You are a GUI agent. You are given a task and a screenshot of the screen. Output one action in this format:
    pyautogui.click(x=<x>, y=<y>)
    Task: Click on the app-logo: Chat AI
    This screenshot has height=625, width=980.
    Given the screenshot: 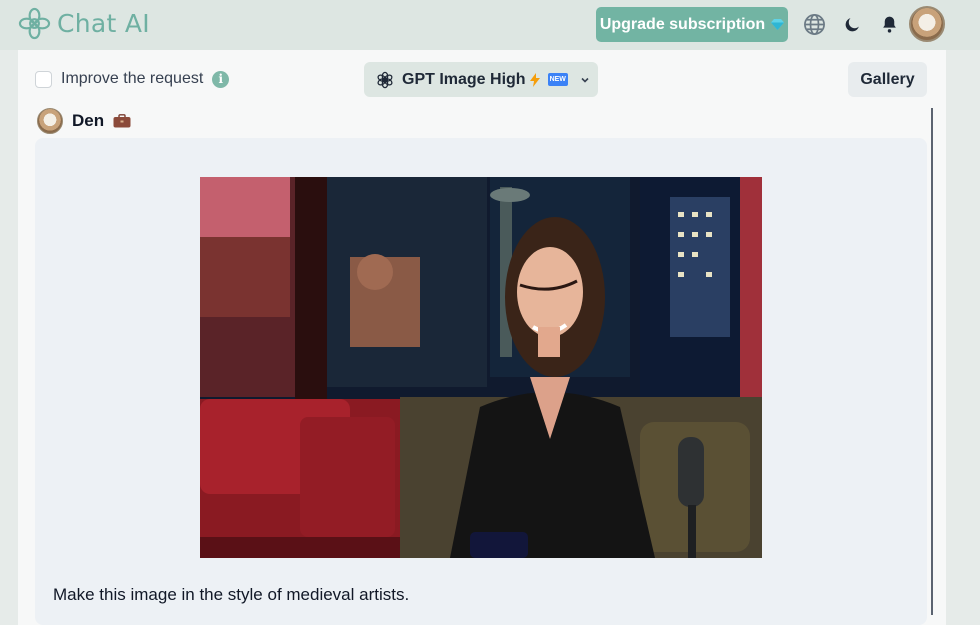 What is the action you would take?
    pyautogui.click(x=84, y=23)
    